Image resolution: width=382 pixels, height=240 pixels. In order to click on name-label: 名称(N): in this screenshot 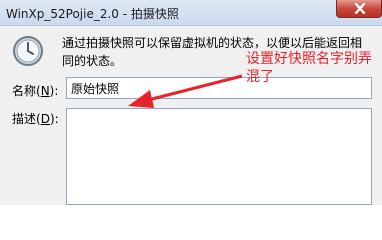, I will do `click(35, 91)`.